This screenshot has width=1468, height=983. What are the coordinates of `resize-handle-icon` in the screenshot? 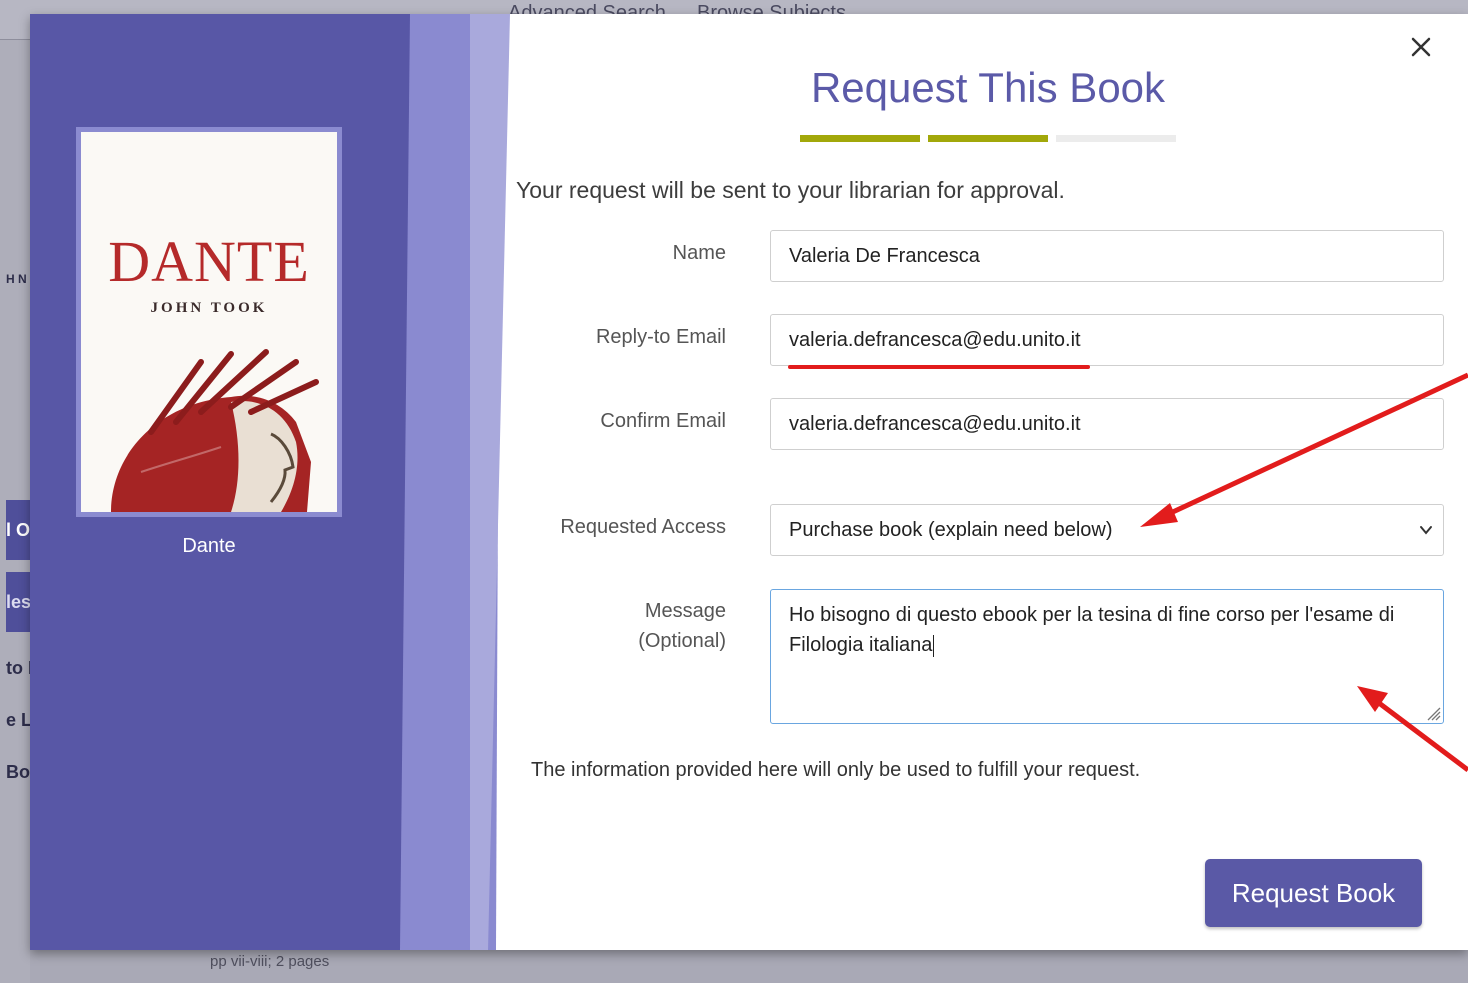 It's located at (1432, 712).